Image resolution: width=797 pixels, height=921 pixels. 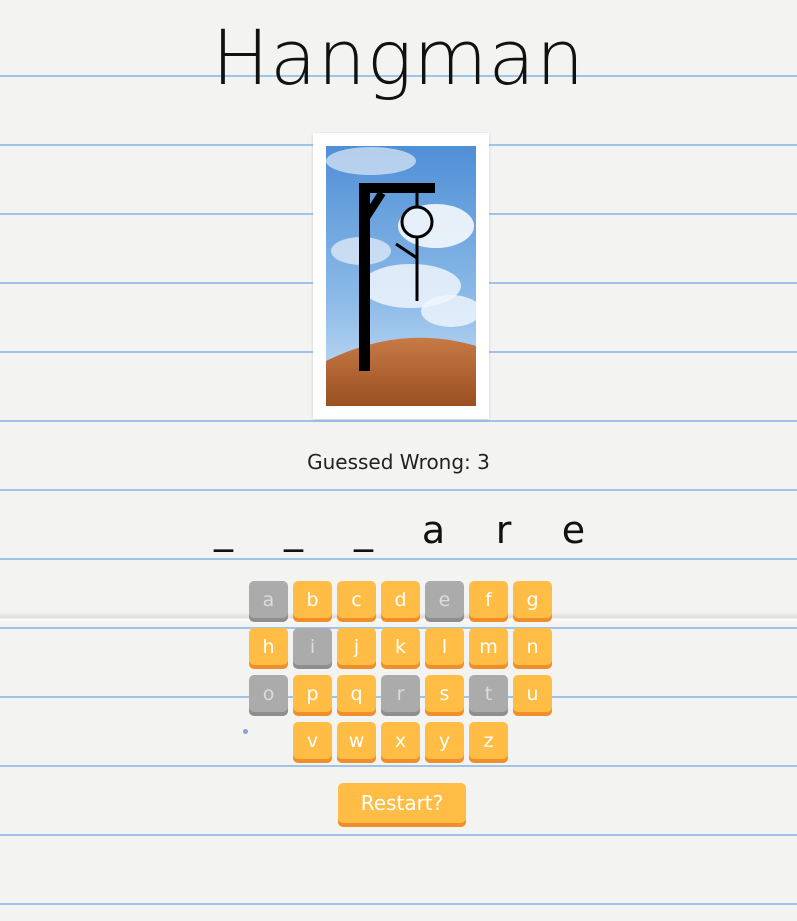 I want to click on letter-key-o: o, so click(x=268, y=693).